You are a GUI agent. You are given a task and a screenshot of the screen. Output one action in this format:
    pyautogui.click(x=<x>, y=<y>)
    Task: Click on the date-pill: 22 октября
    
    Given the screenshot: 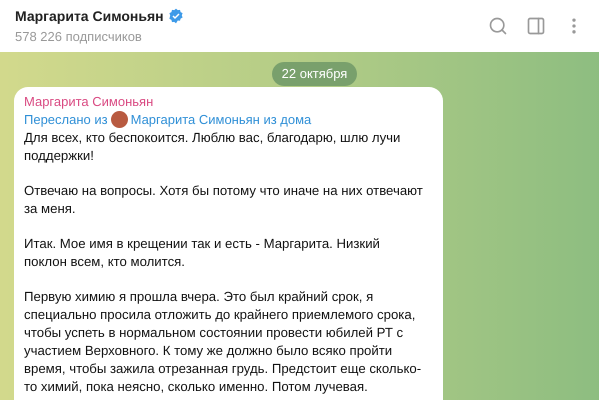 What is the action you would take?
    pyautogui.click(x=315, y=74)
    